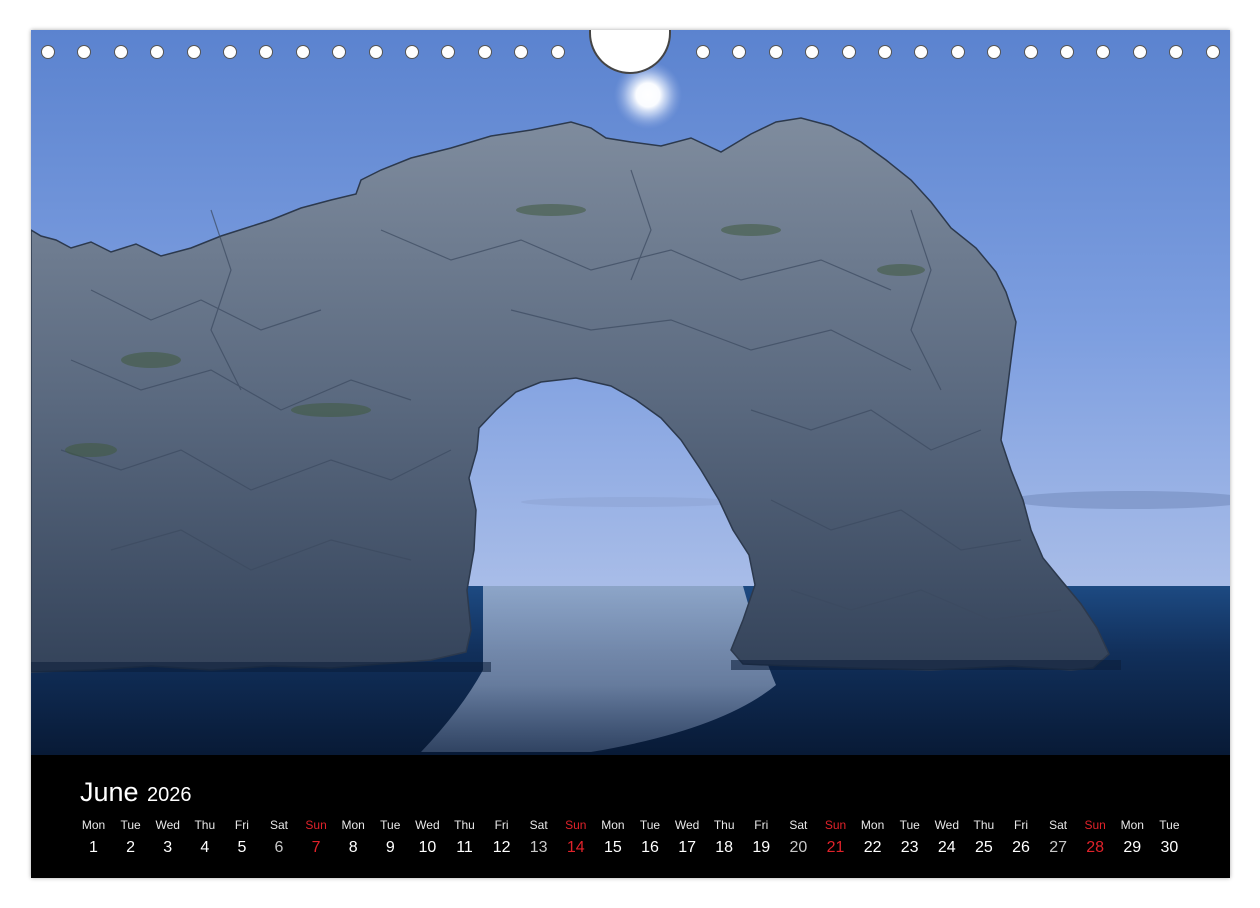  I want to click on day-number: 3, so click(168, 847).